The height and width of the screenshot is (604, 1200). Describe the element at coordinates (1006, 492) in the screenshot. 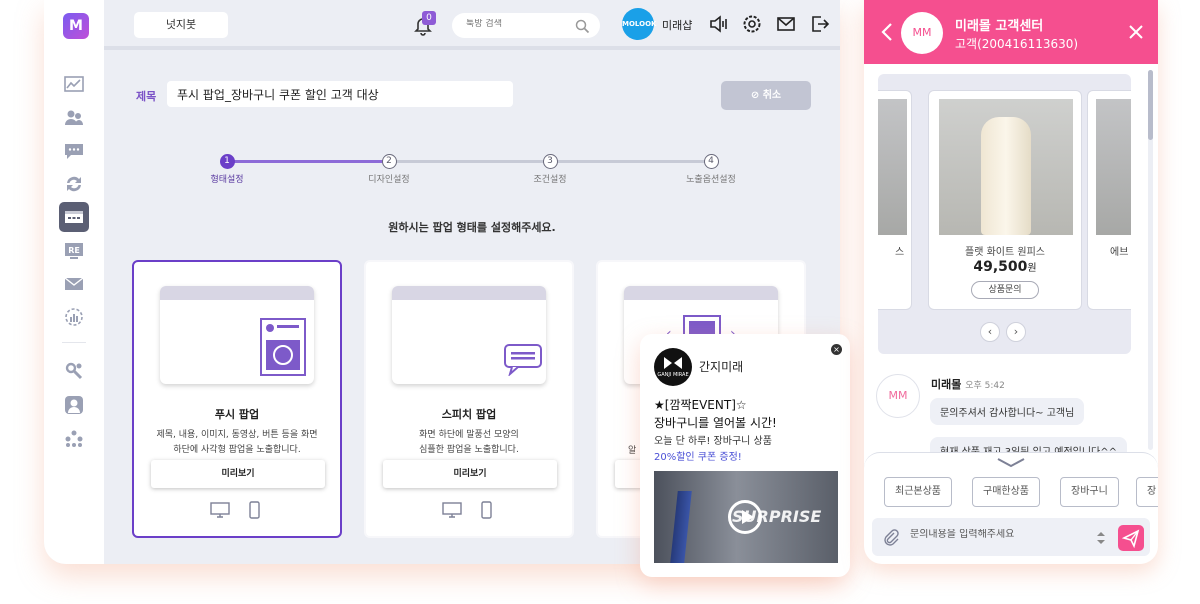

I see `quick-purchased-button: 구매한상품` at that location.